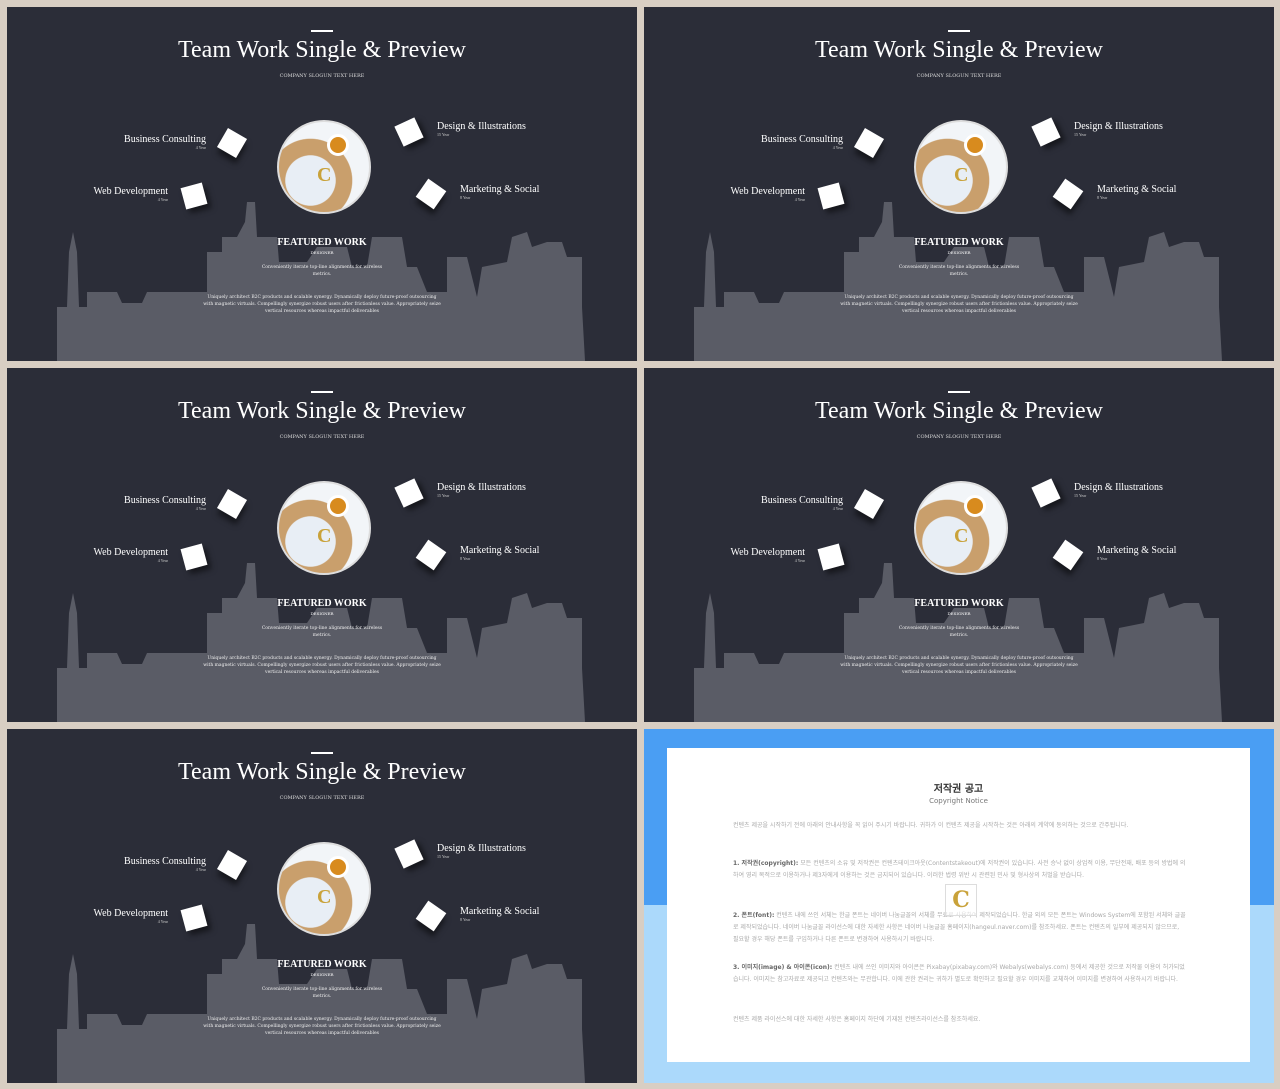  I want to click on copyright-title: 저작권 공고, so click(958, 789).